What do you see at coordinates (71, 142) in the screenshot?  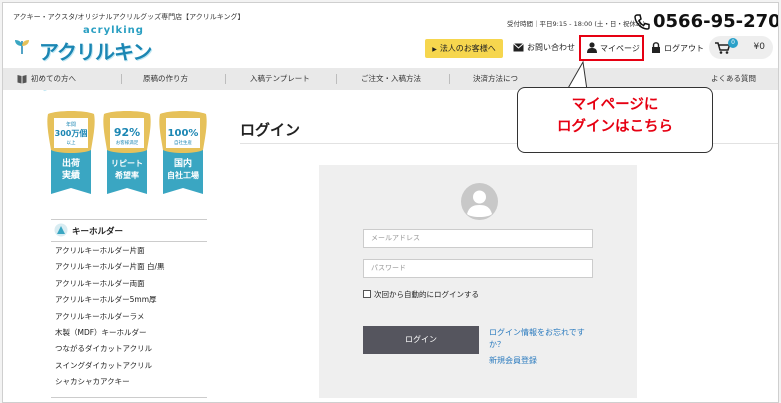 I see `badge-top-note: 以上` at bounding box center [71, 142].